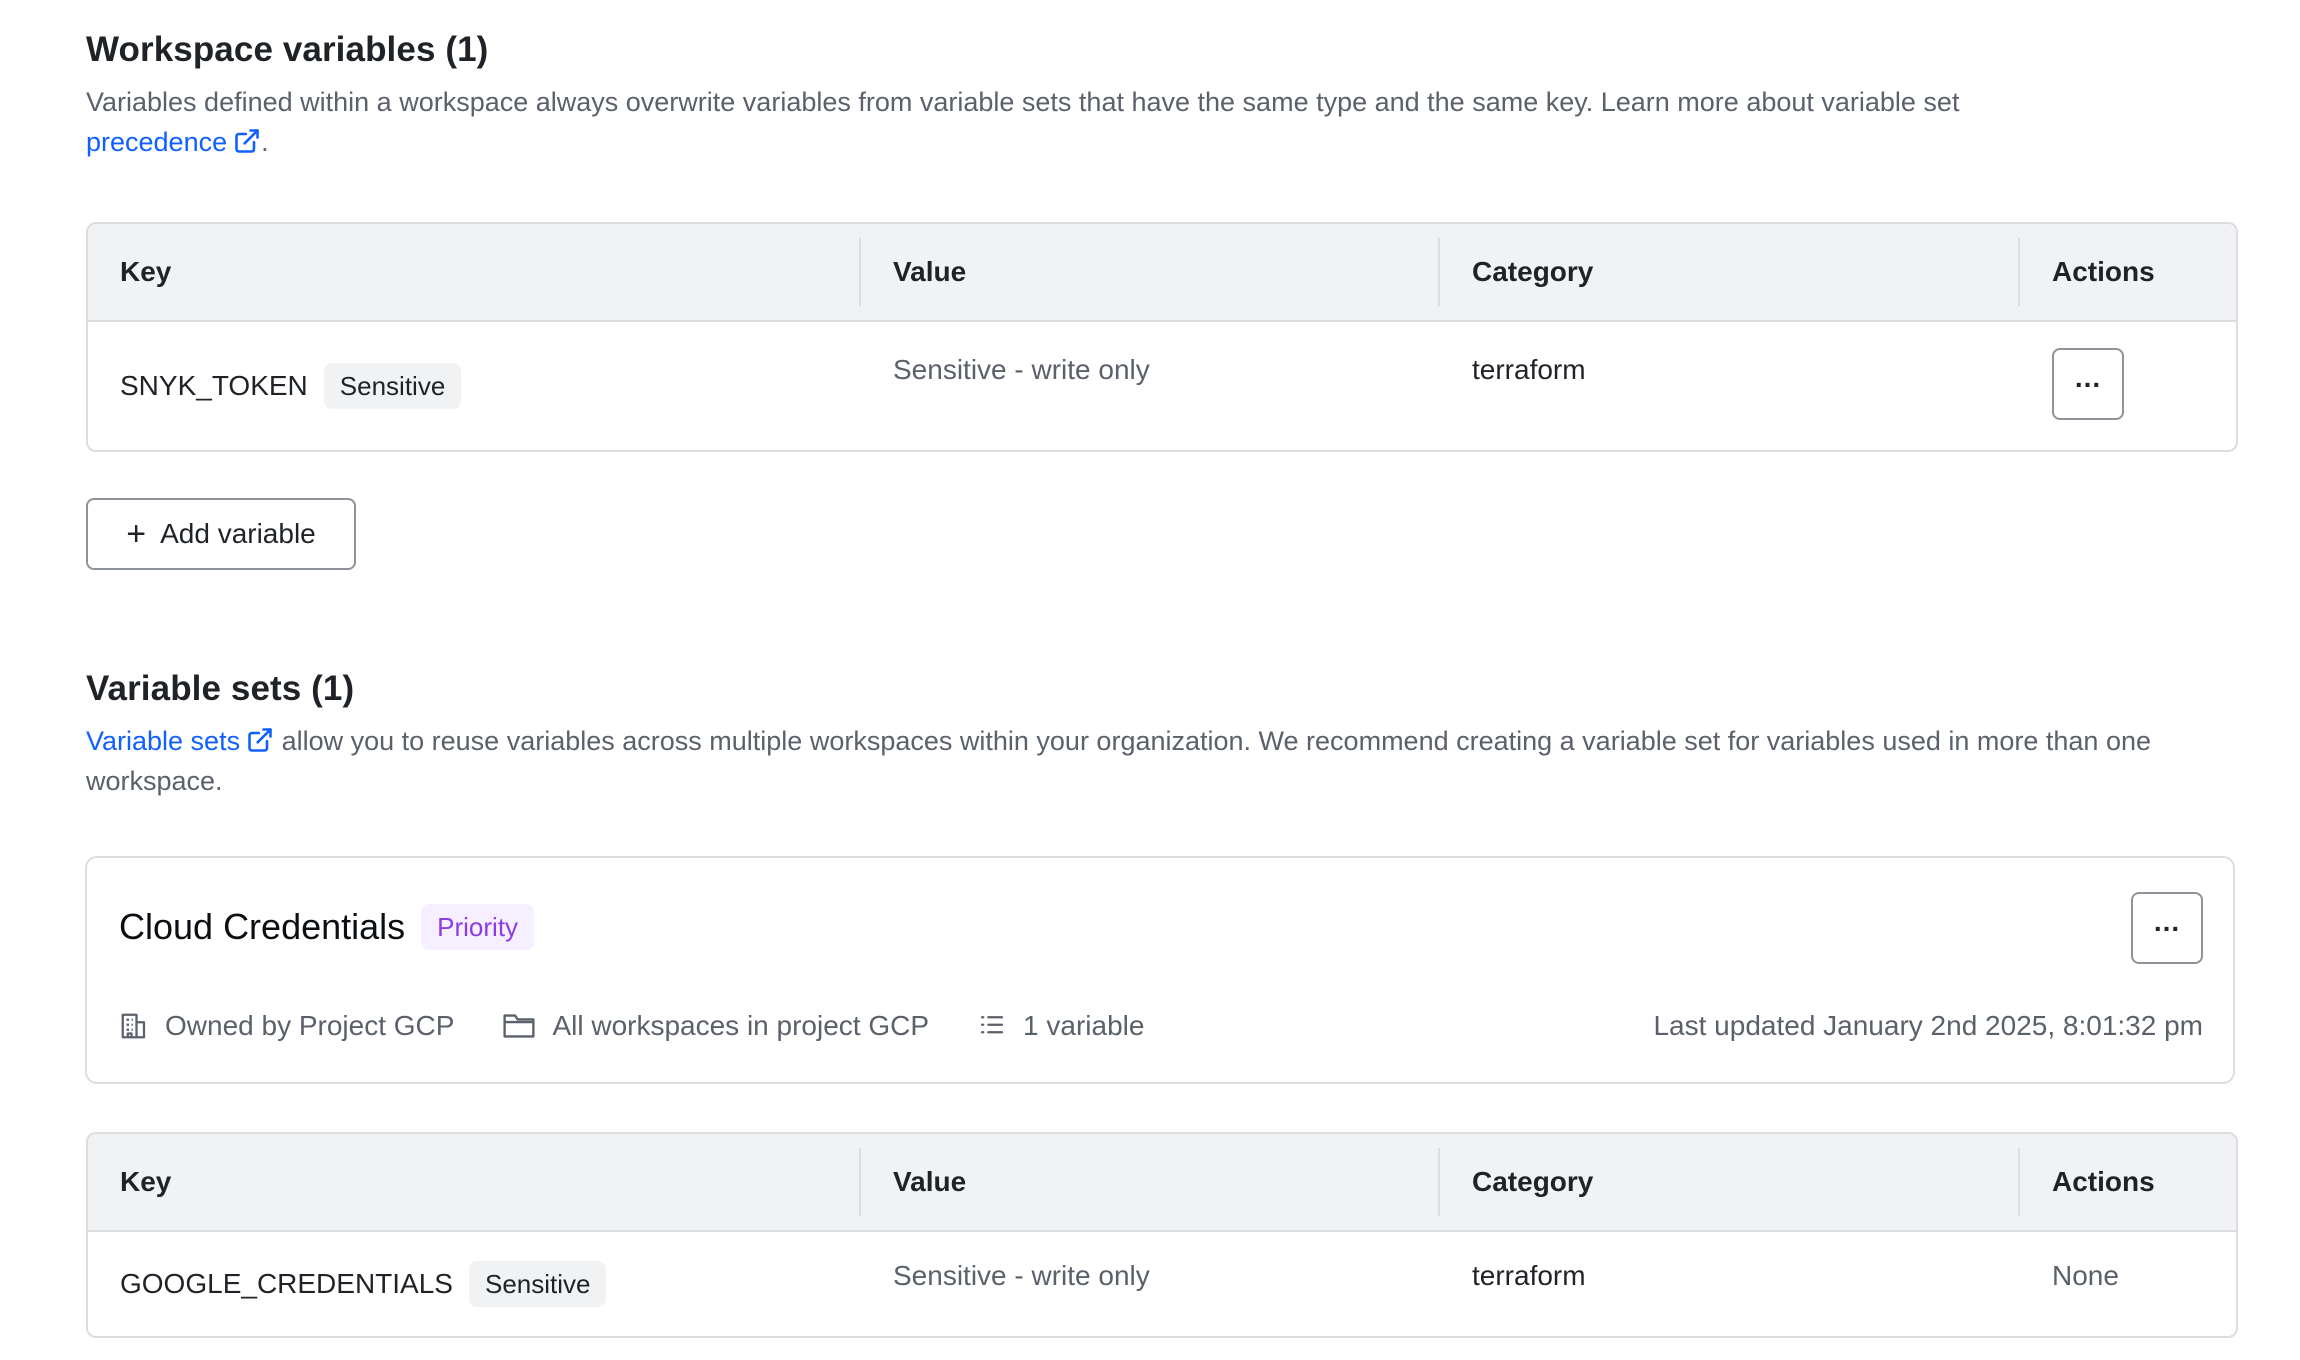 The width and height of the screenshot is (2300, 1360). Describe the element at coordinates (519, 1026) in the screenshot. I see `folder-icon` at that location.